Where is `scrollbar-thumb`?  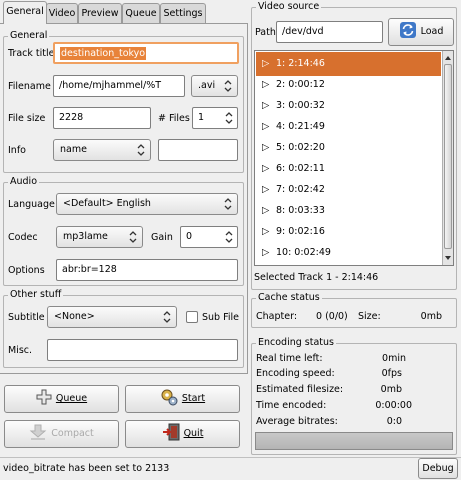
scrollbar-thumb is located at coordinates (448, 156).